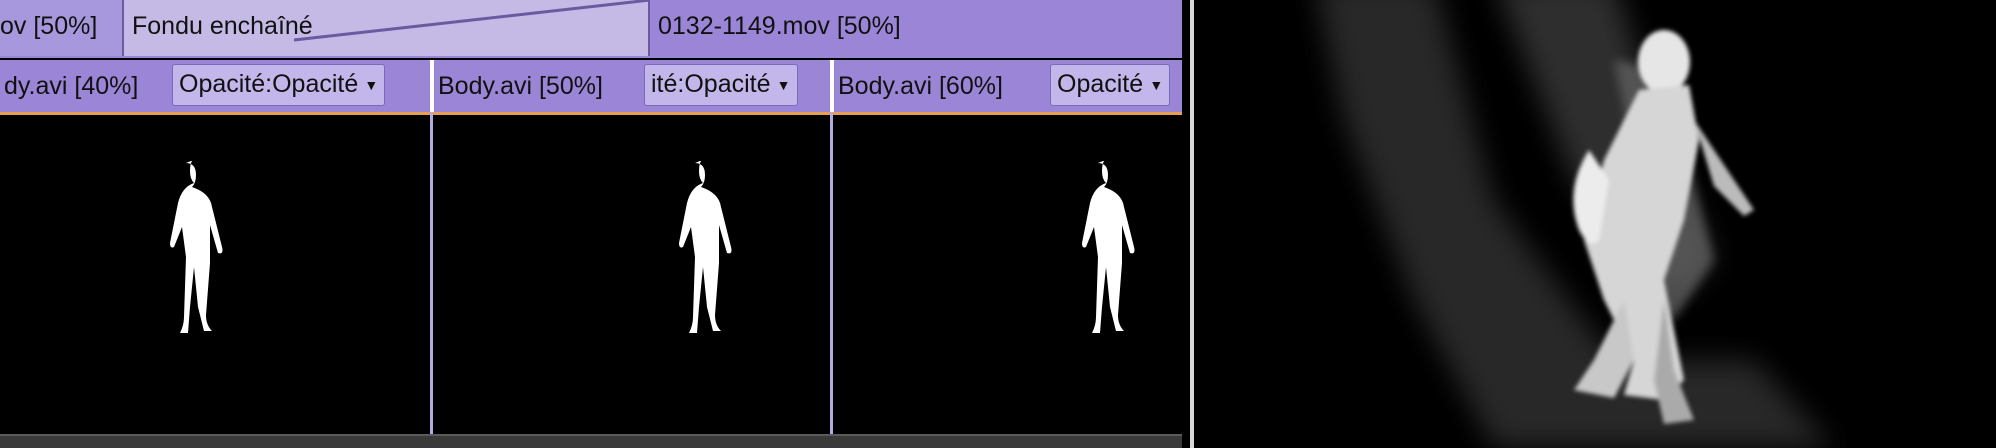 This screenshot has height=448, width=1996. I want to click on clip-label: ov [50%], so click(49, 26).